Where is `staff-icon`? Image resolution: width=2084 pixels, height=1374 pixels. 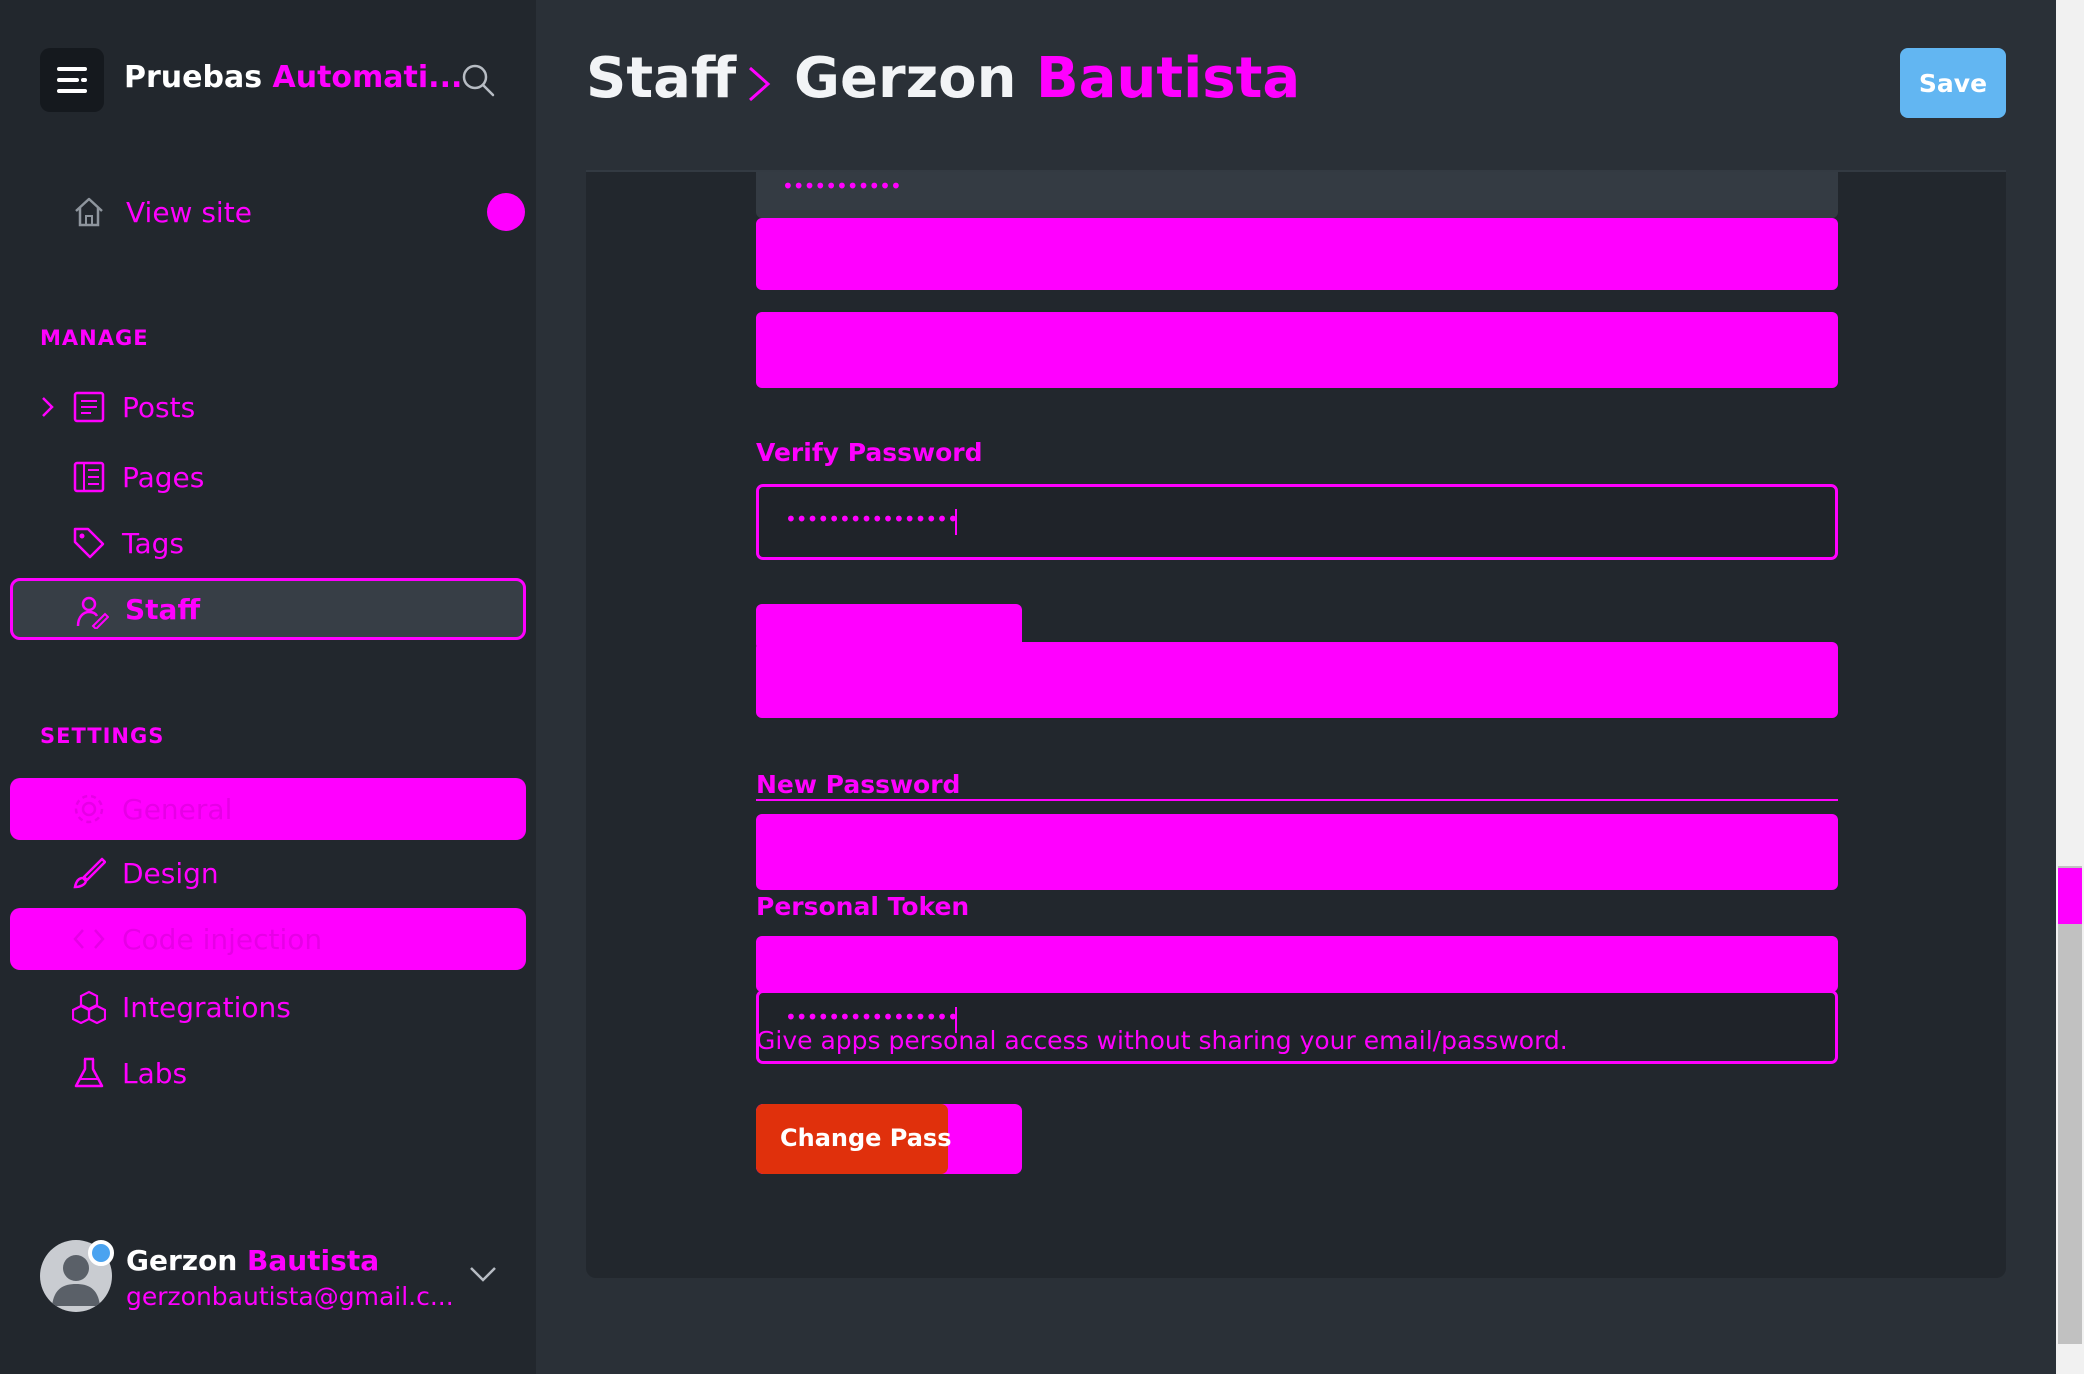
staff-icon is located at coordinates (92, 612).